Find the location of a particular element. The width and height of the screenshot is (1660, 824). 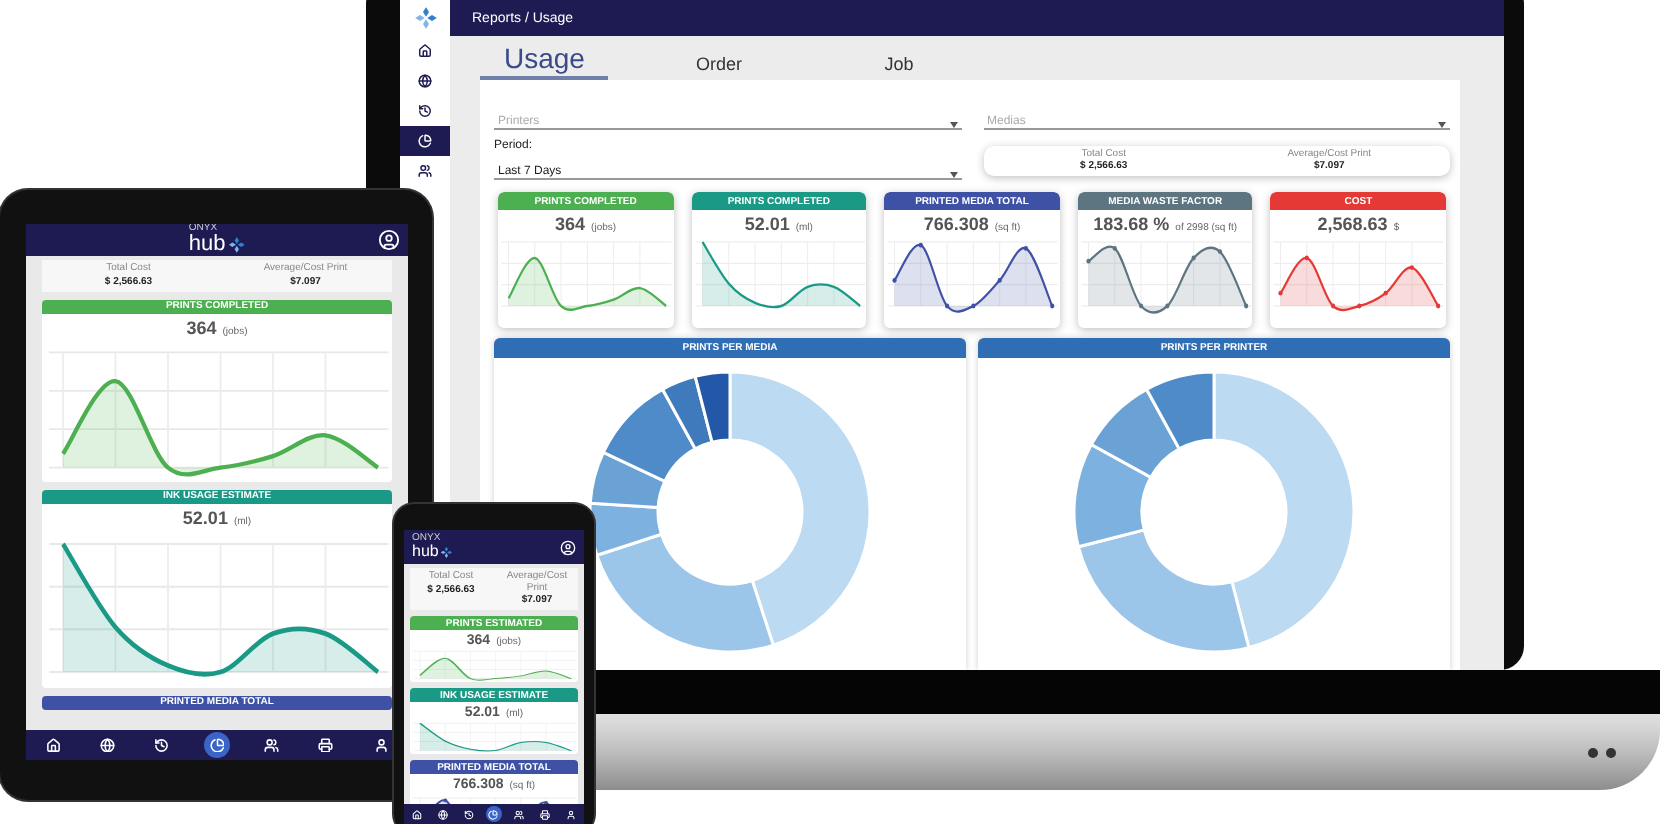

metric-value: 183.68 % is located at coordinates (1131, 224).